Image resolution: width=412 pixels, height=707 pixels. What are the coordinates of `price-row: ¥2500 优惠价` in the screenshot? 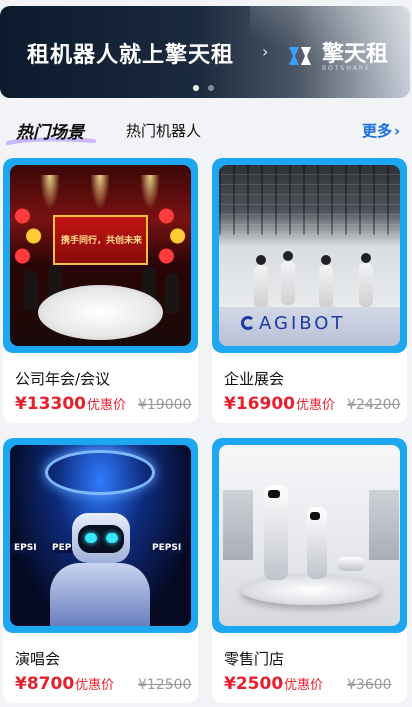 It's located at (273, 684).